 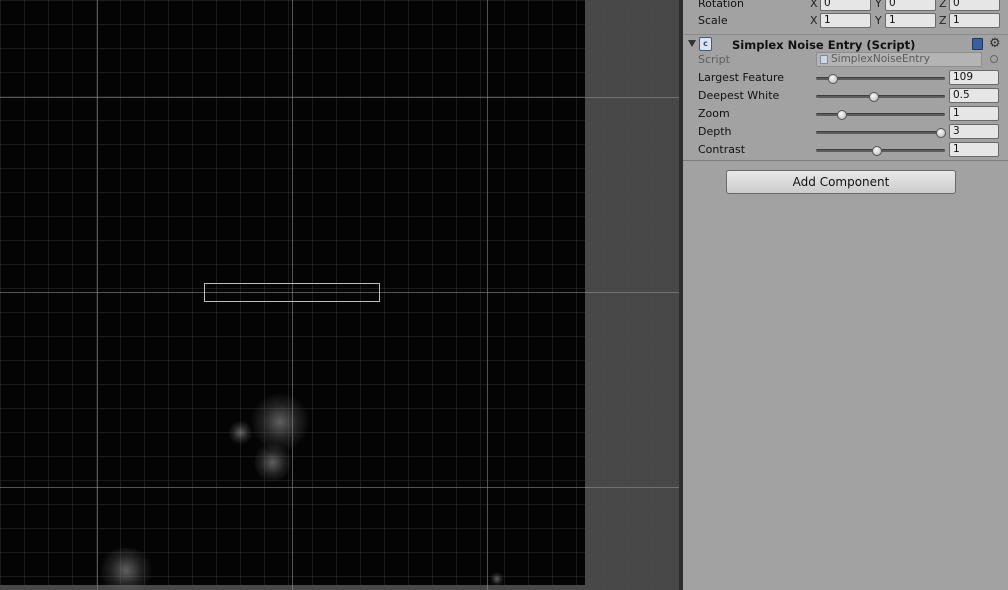 I want to click on zoom-value-field: 1, so click(x=974, y=113).